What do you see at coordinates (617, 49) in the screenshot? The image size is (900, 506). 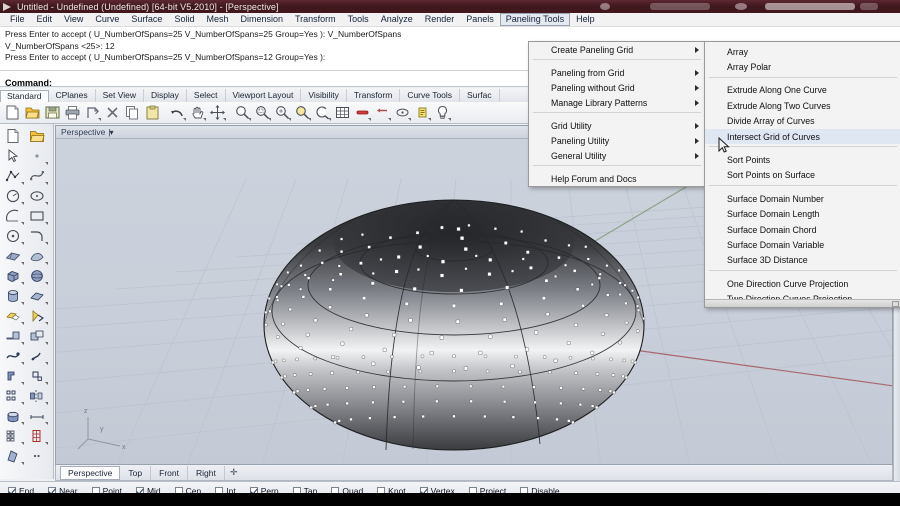 I see `menu-item-create-paneling-grid: Create Paneling Grid` at bounding box center [617, 49].